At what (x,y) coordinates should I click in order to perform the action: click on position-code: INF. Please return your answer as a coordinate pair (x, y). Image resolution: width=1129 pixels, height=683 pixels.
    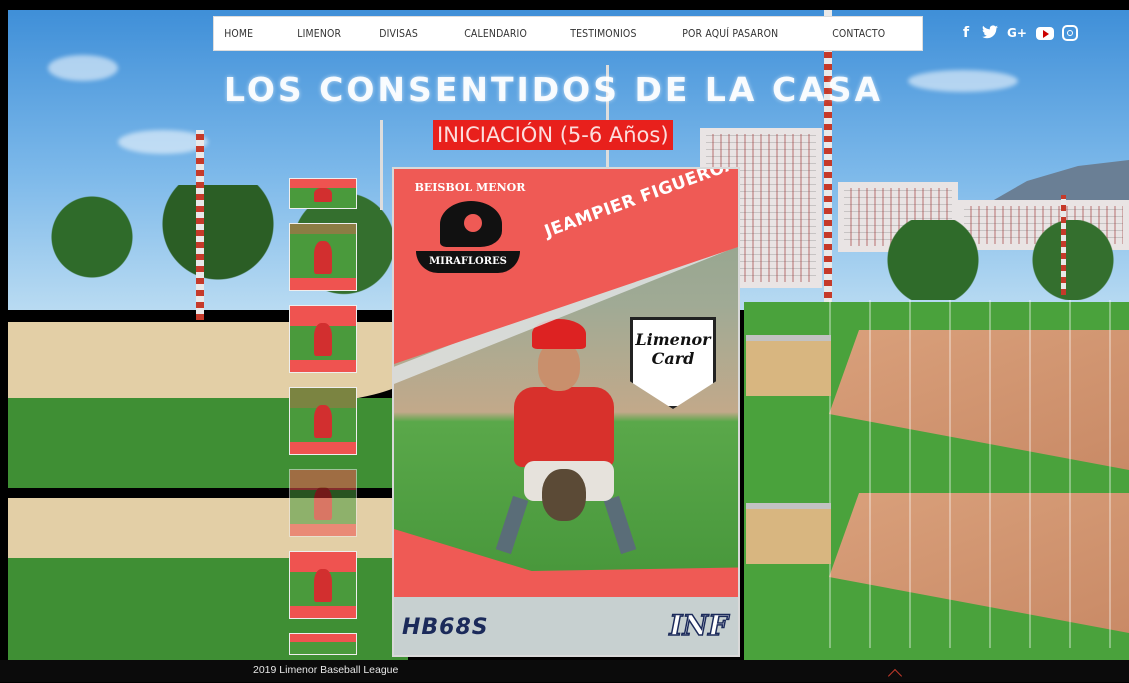
    Looking at the image, I should click on (699, 625).